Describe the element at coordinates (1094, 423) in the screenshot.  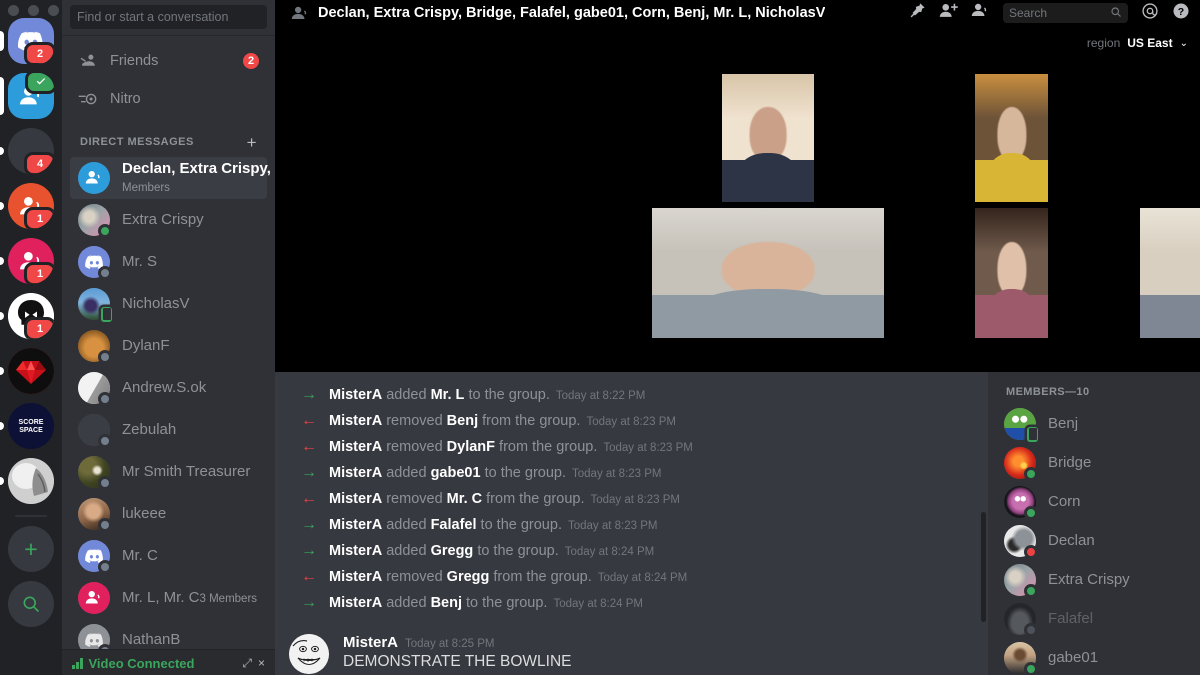
I see `member-row-benj: Benj` at that location.